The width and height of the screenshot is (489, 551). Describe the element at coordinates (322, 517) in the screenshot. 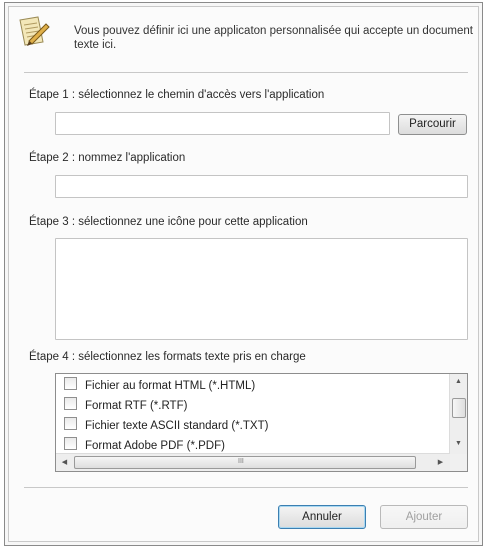

I see `cancel-button: Annuler` at that location.